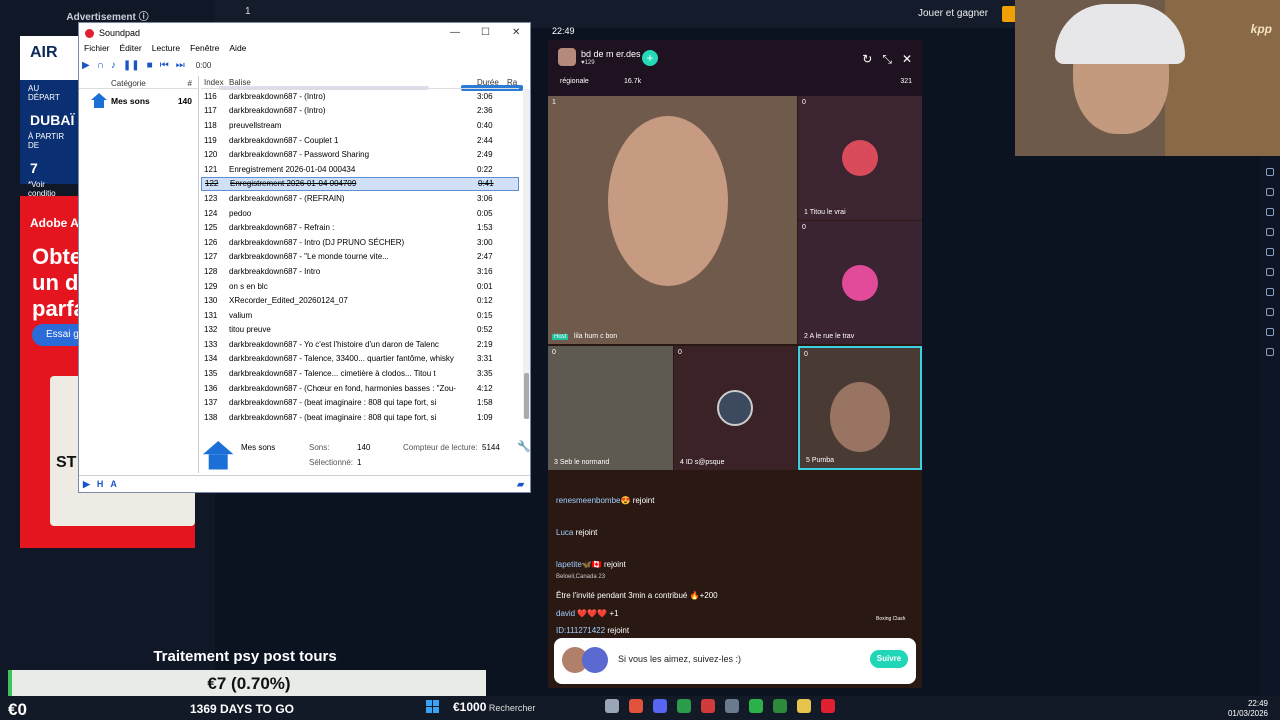 Image resolution: width=1280 pixels, height=720 pixels. What do you see at coordinates (360, 300) in the screenshot?
I see `table-row: 130 XRecorder_Edited_20260124_07 0:12` at bounding box center [360, 300].